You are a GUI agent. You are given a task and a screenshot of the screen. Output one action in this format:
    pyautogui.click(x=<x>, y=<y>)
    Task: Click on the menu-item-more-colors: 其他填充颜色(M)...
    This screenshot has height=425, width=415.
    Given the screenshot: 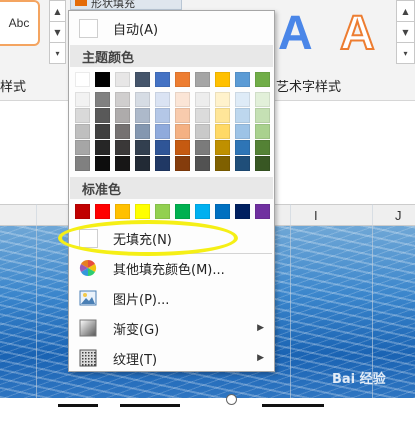 What is the action you would take?
    pyautogui.click(x=171, y=268)
    